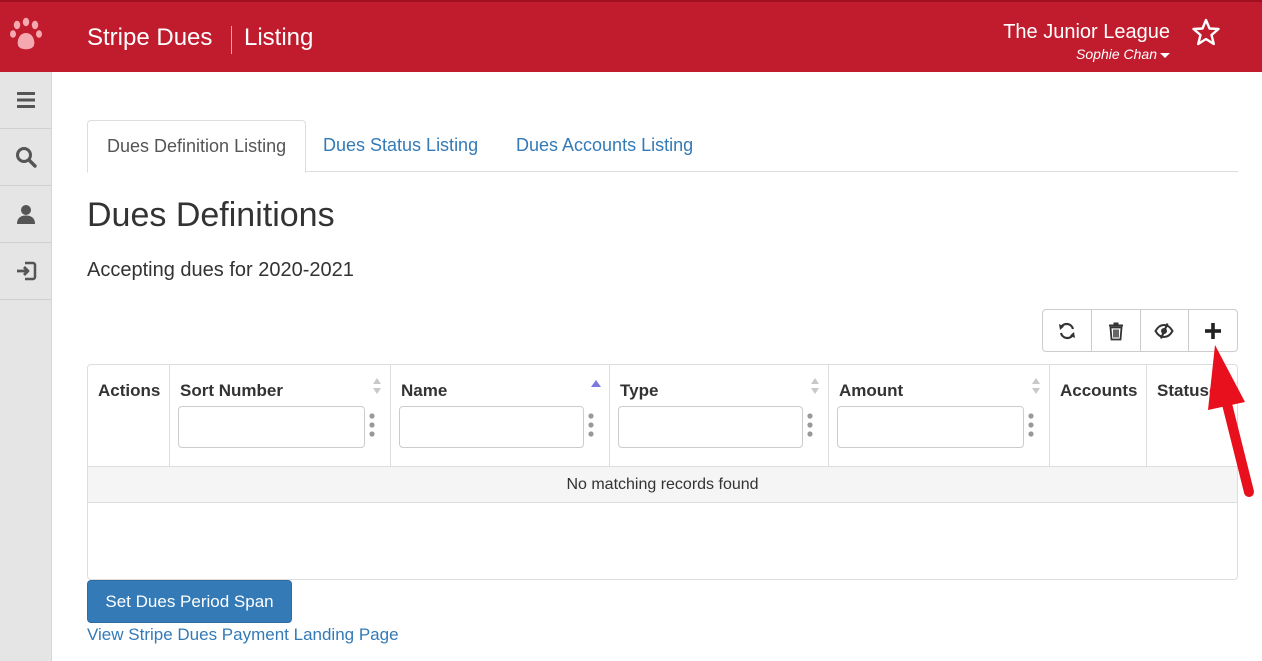  I want to click on sort-number-filter-input, so click(271, 427).